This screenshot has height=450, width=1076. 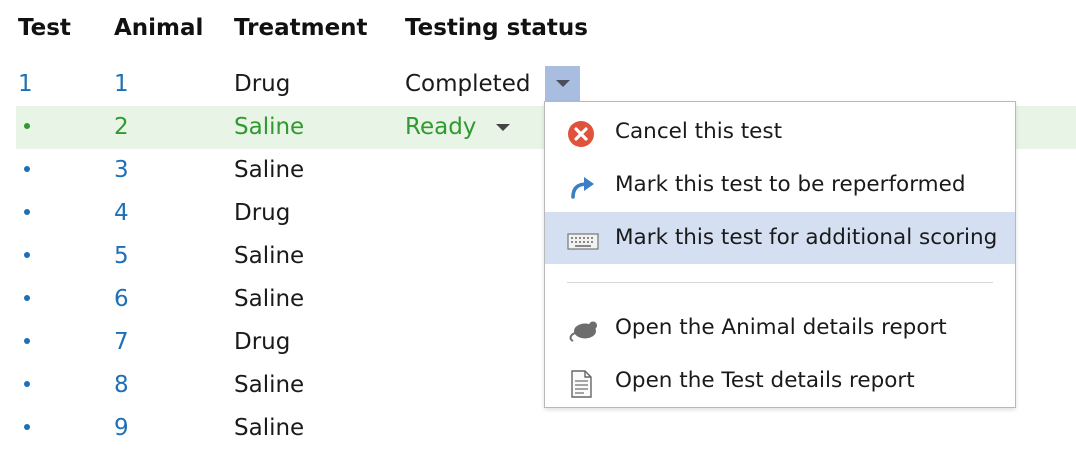 I want to click on status-dropdown-button, so click(x=562, y=83).